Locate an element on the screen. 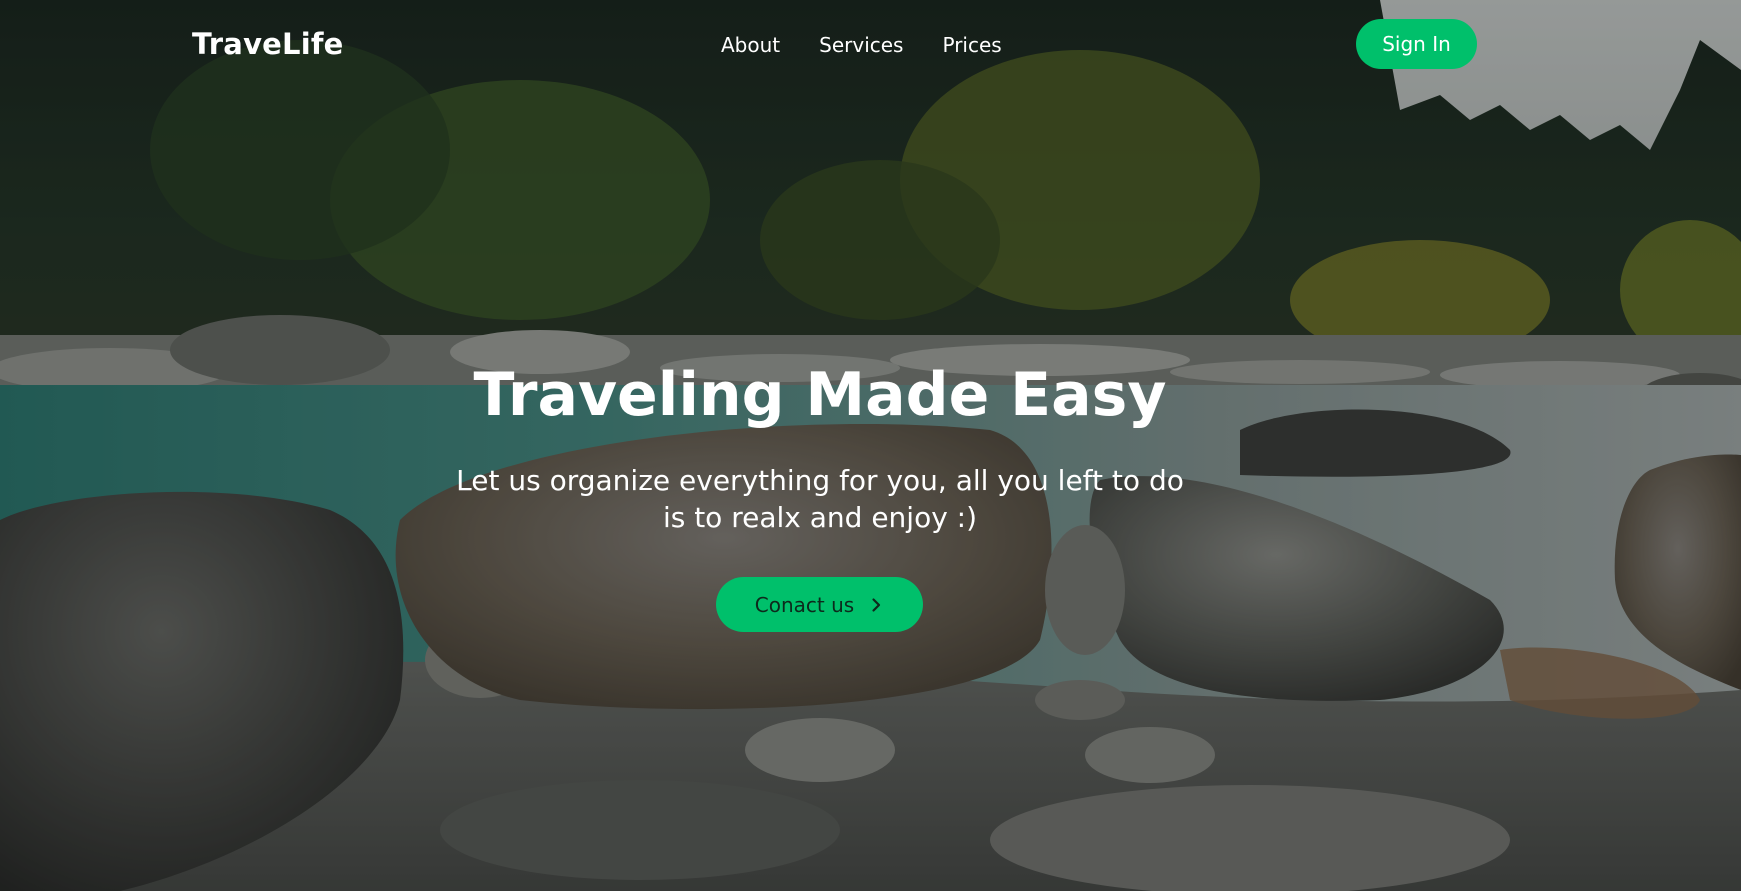 The image size is (1741, 891). nav-link-prices: Prices is located at coordinates (971, 45).